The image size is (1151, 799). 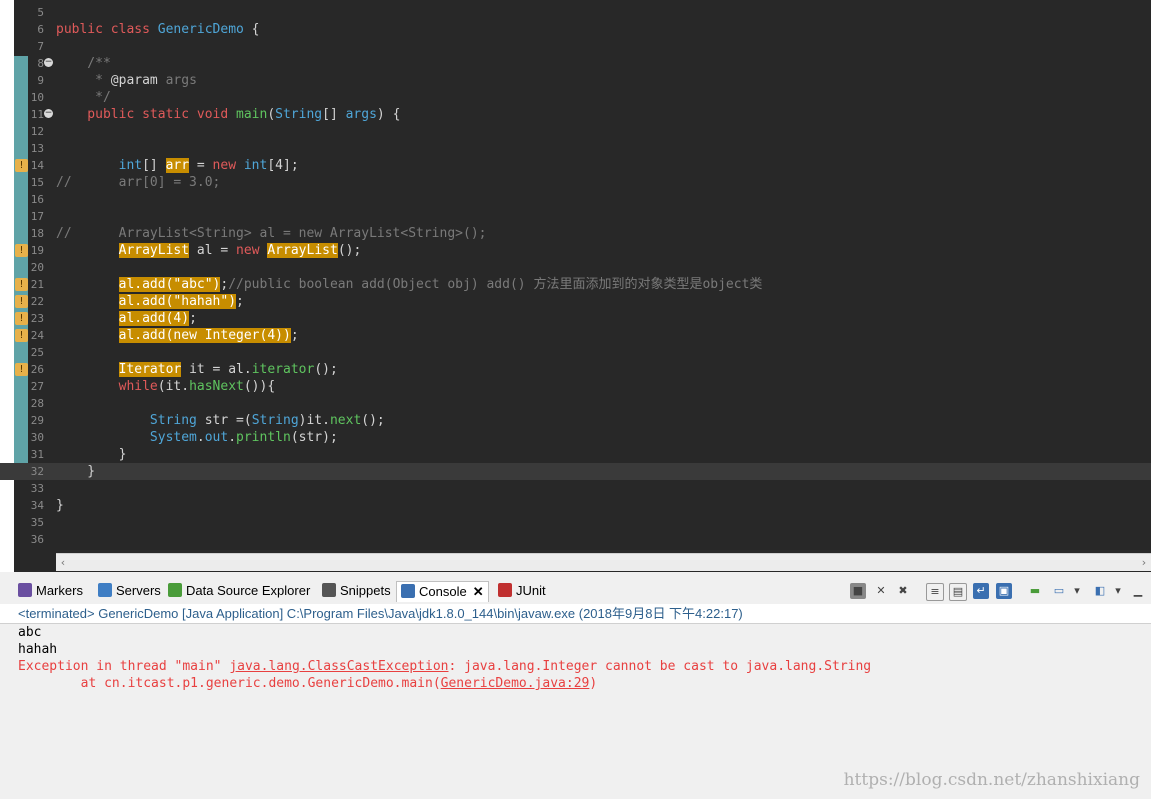 I want to click on code-line: 20, so click(x=575, y=267).